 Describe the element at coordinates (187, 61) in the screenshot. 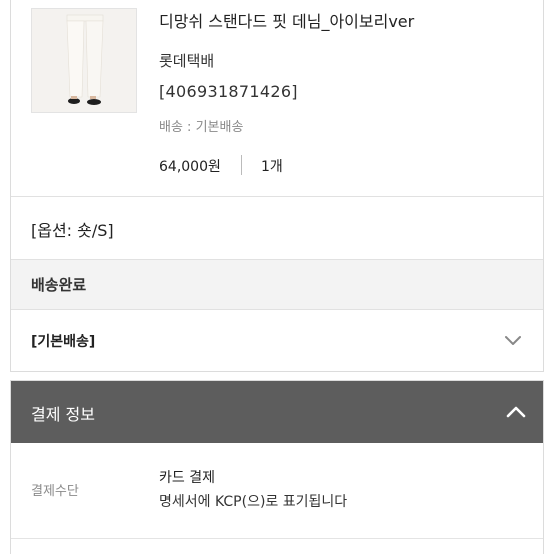

I see `courier-name: 롯데택배` at that location.